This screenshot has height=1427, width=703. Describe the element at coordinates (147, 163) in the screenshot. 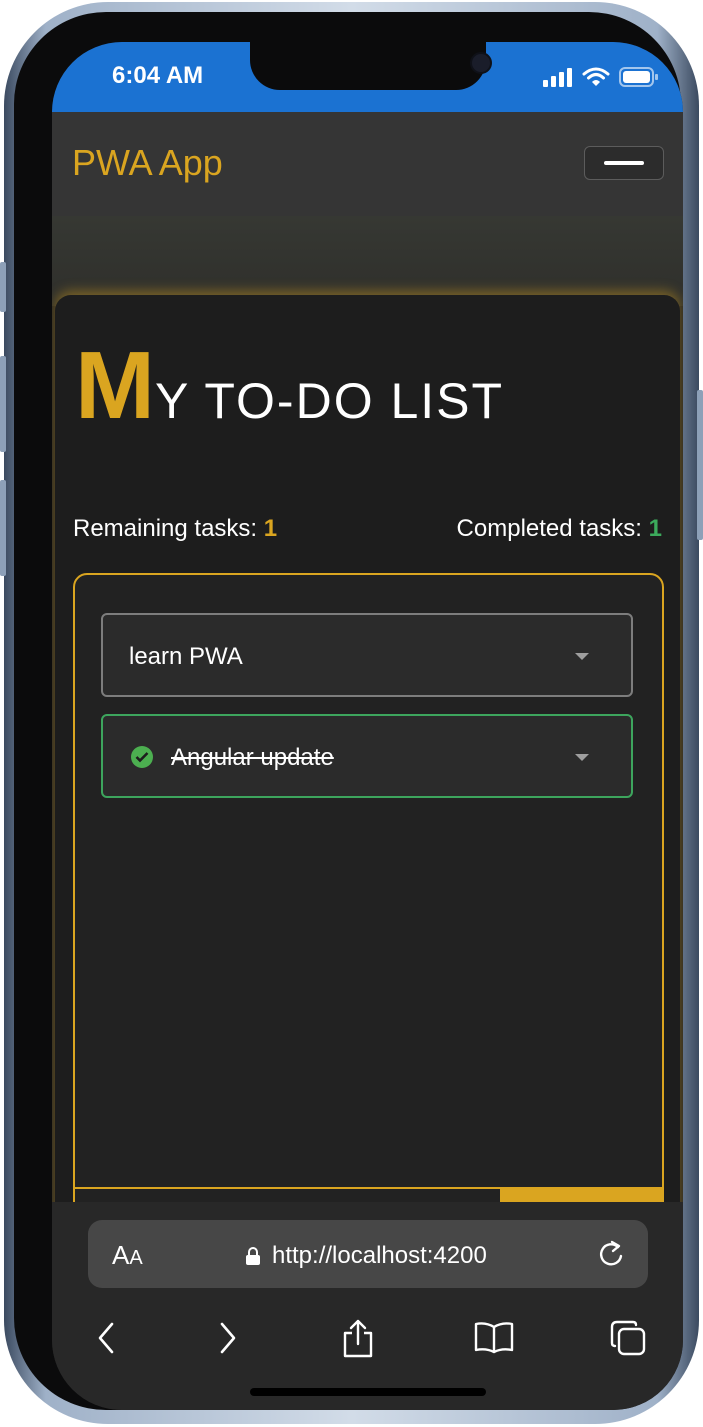

I see `app-title: PWA App` at that location.